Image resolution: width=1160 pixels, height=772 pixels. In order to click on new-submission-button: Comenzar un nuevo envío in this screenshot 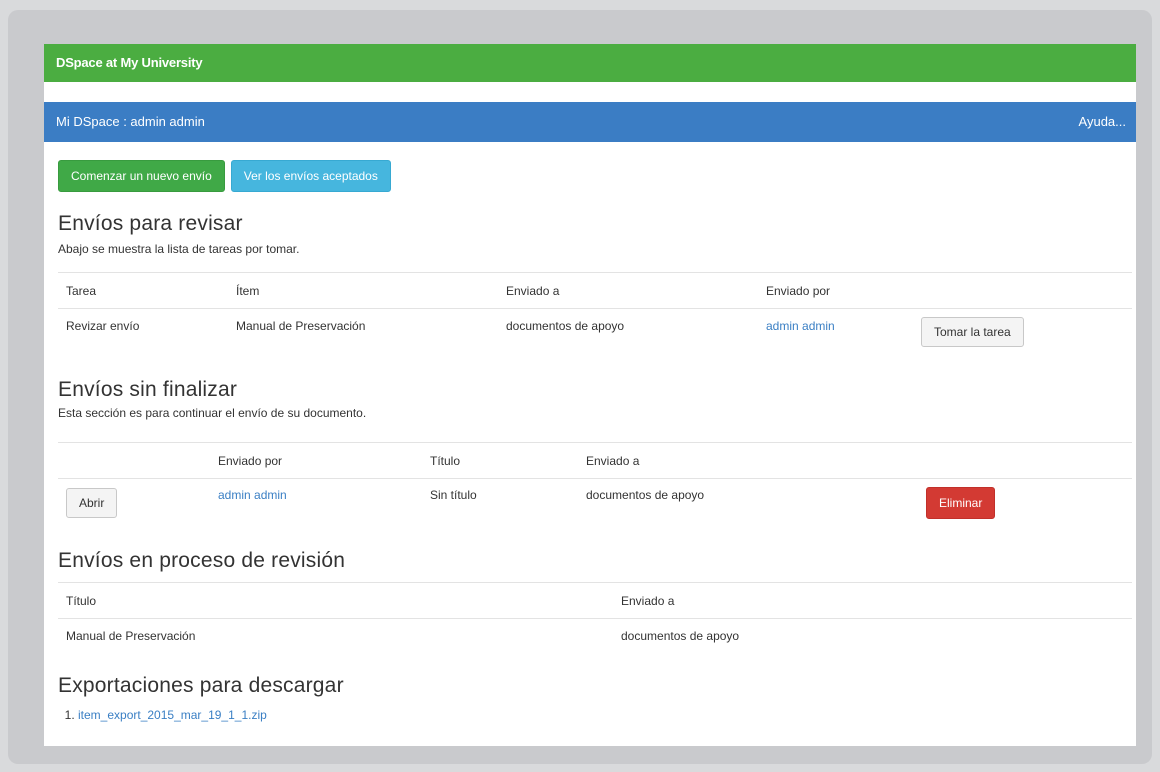, I will do `click(141, 176)`.